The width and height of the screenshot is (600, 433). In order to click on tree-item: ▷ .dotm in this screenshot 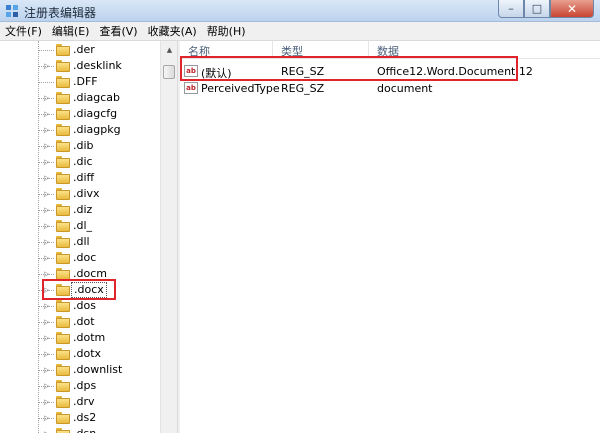, I will do `click(80, 338)`.